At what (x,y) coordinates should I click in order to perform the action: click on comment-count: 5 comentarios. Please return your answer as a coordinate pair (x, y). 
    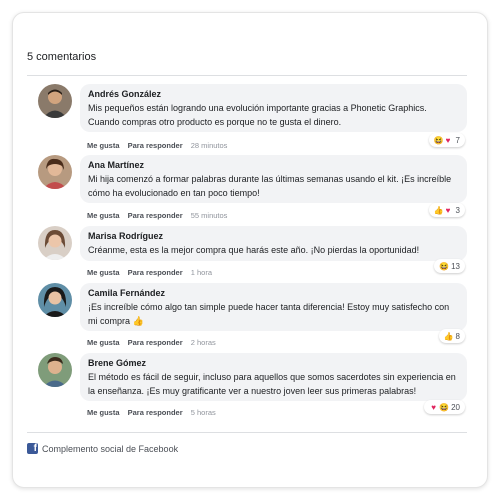
    Looking at the image, I should click on (247, 63).